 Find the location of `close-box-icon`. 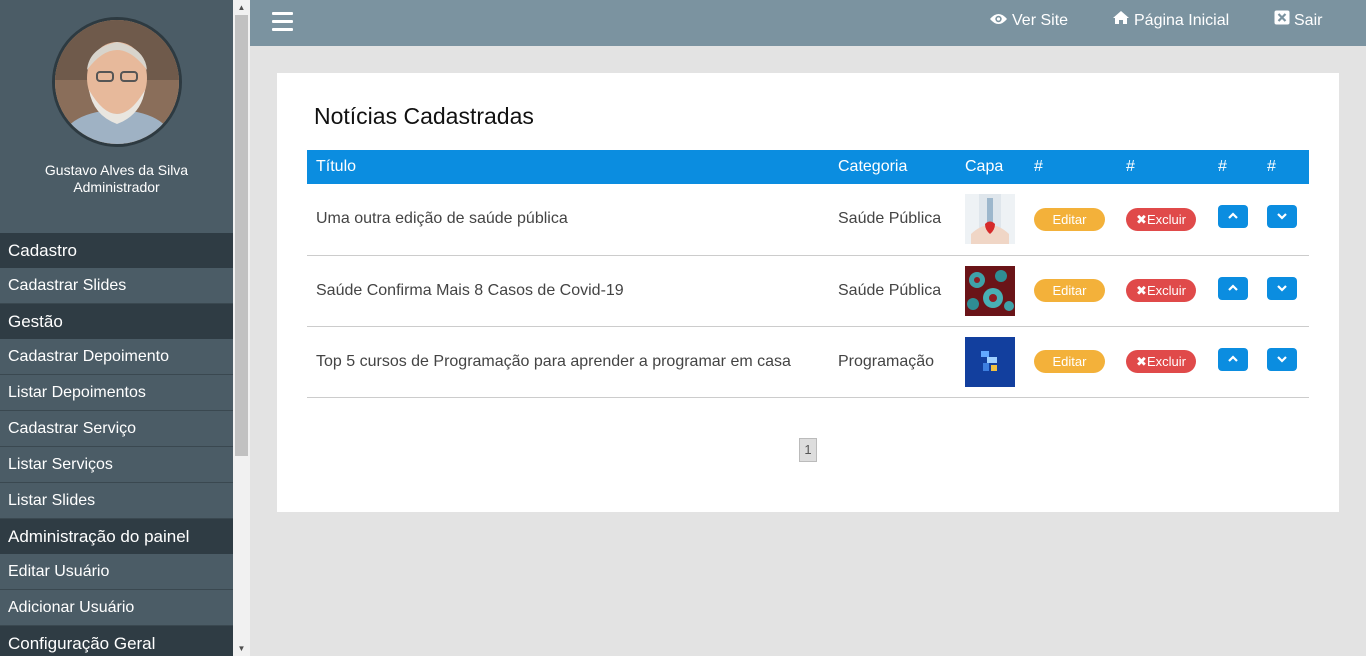

close-box-icon is located at coordinates (1282, 21).